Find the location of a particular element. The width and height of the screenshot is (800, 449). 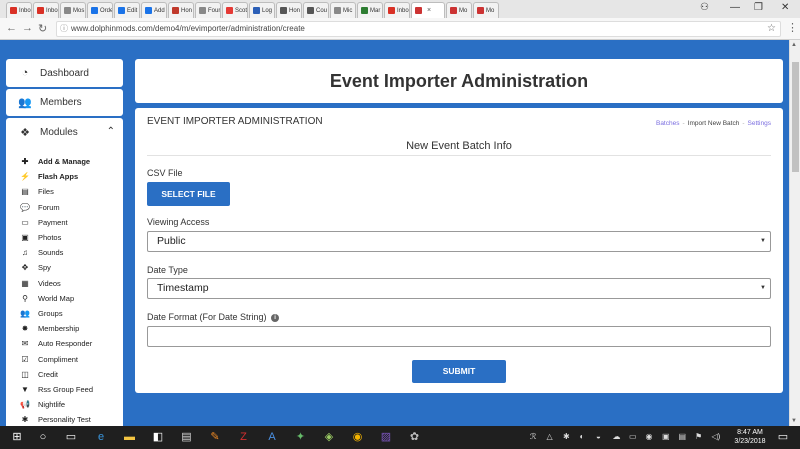

browser-tab: Add is located at coordinates (154, 10).